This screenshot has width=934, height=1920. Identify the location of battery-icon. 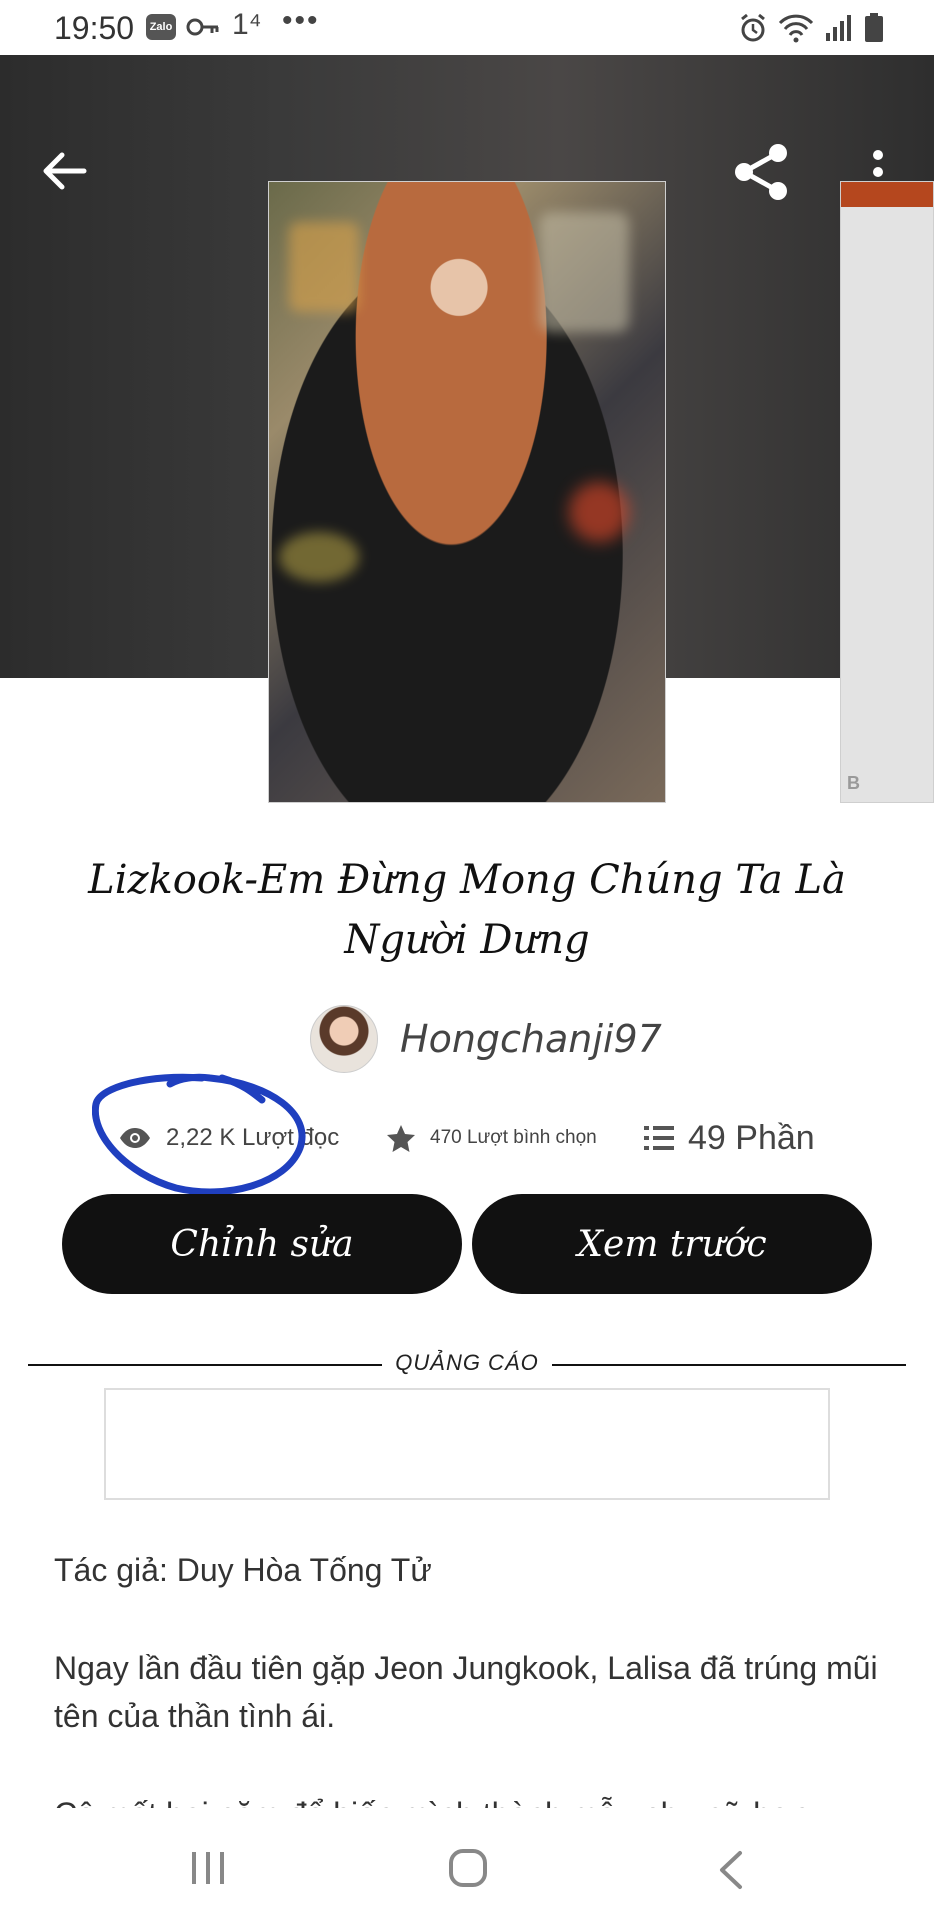
(874, 27).